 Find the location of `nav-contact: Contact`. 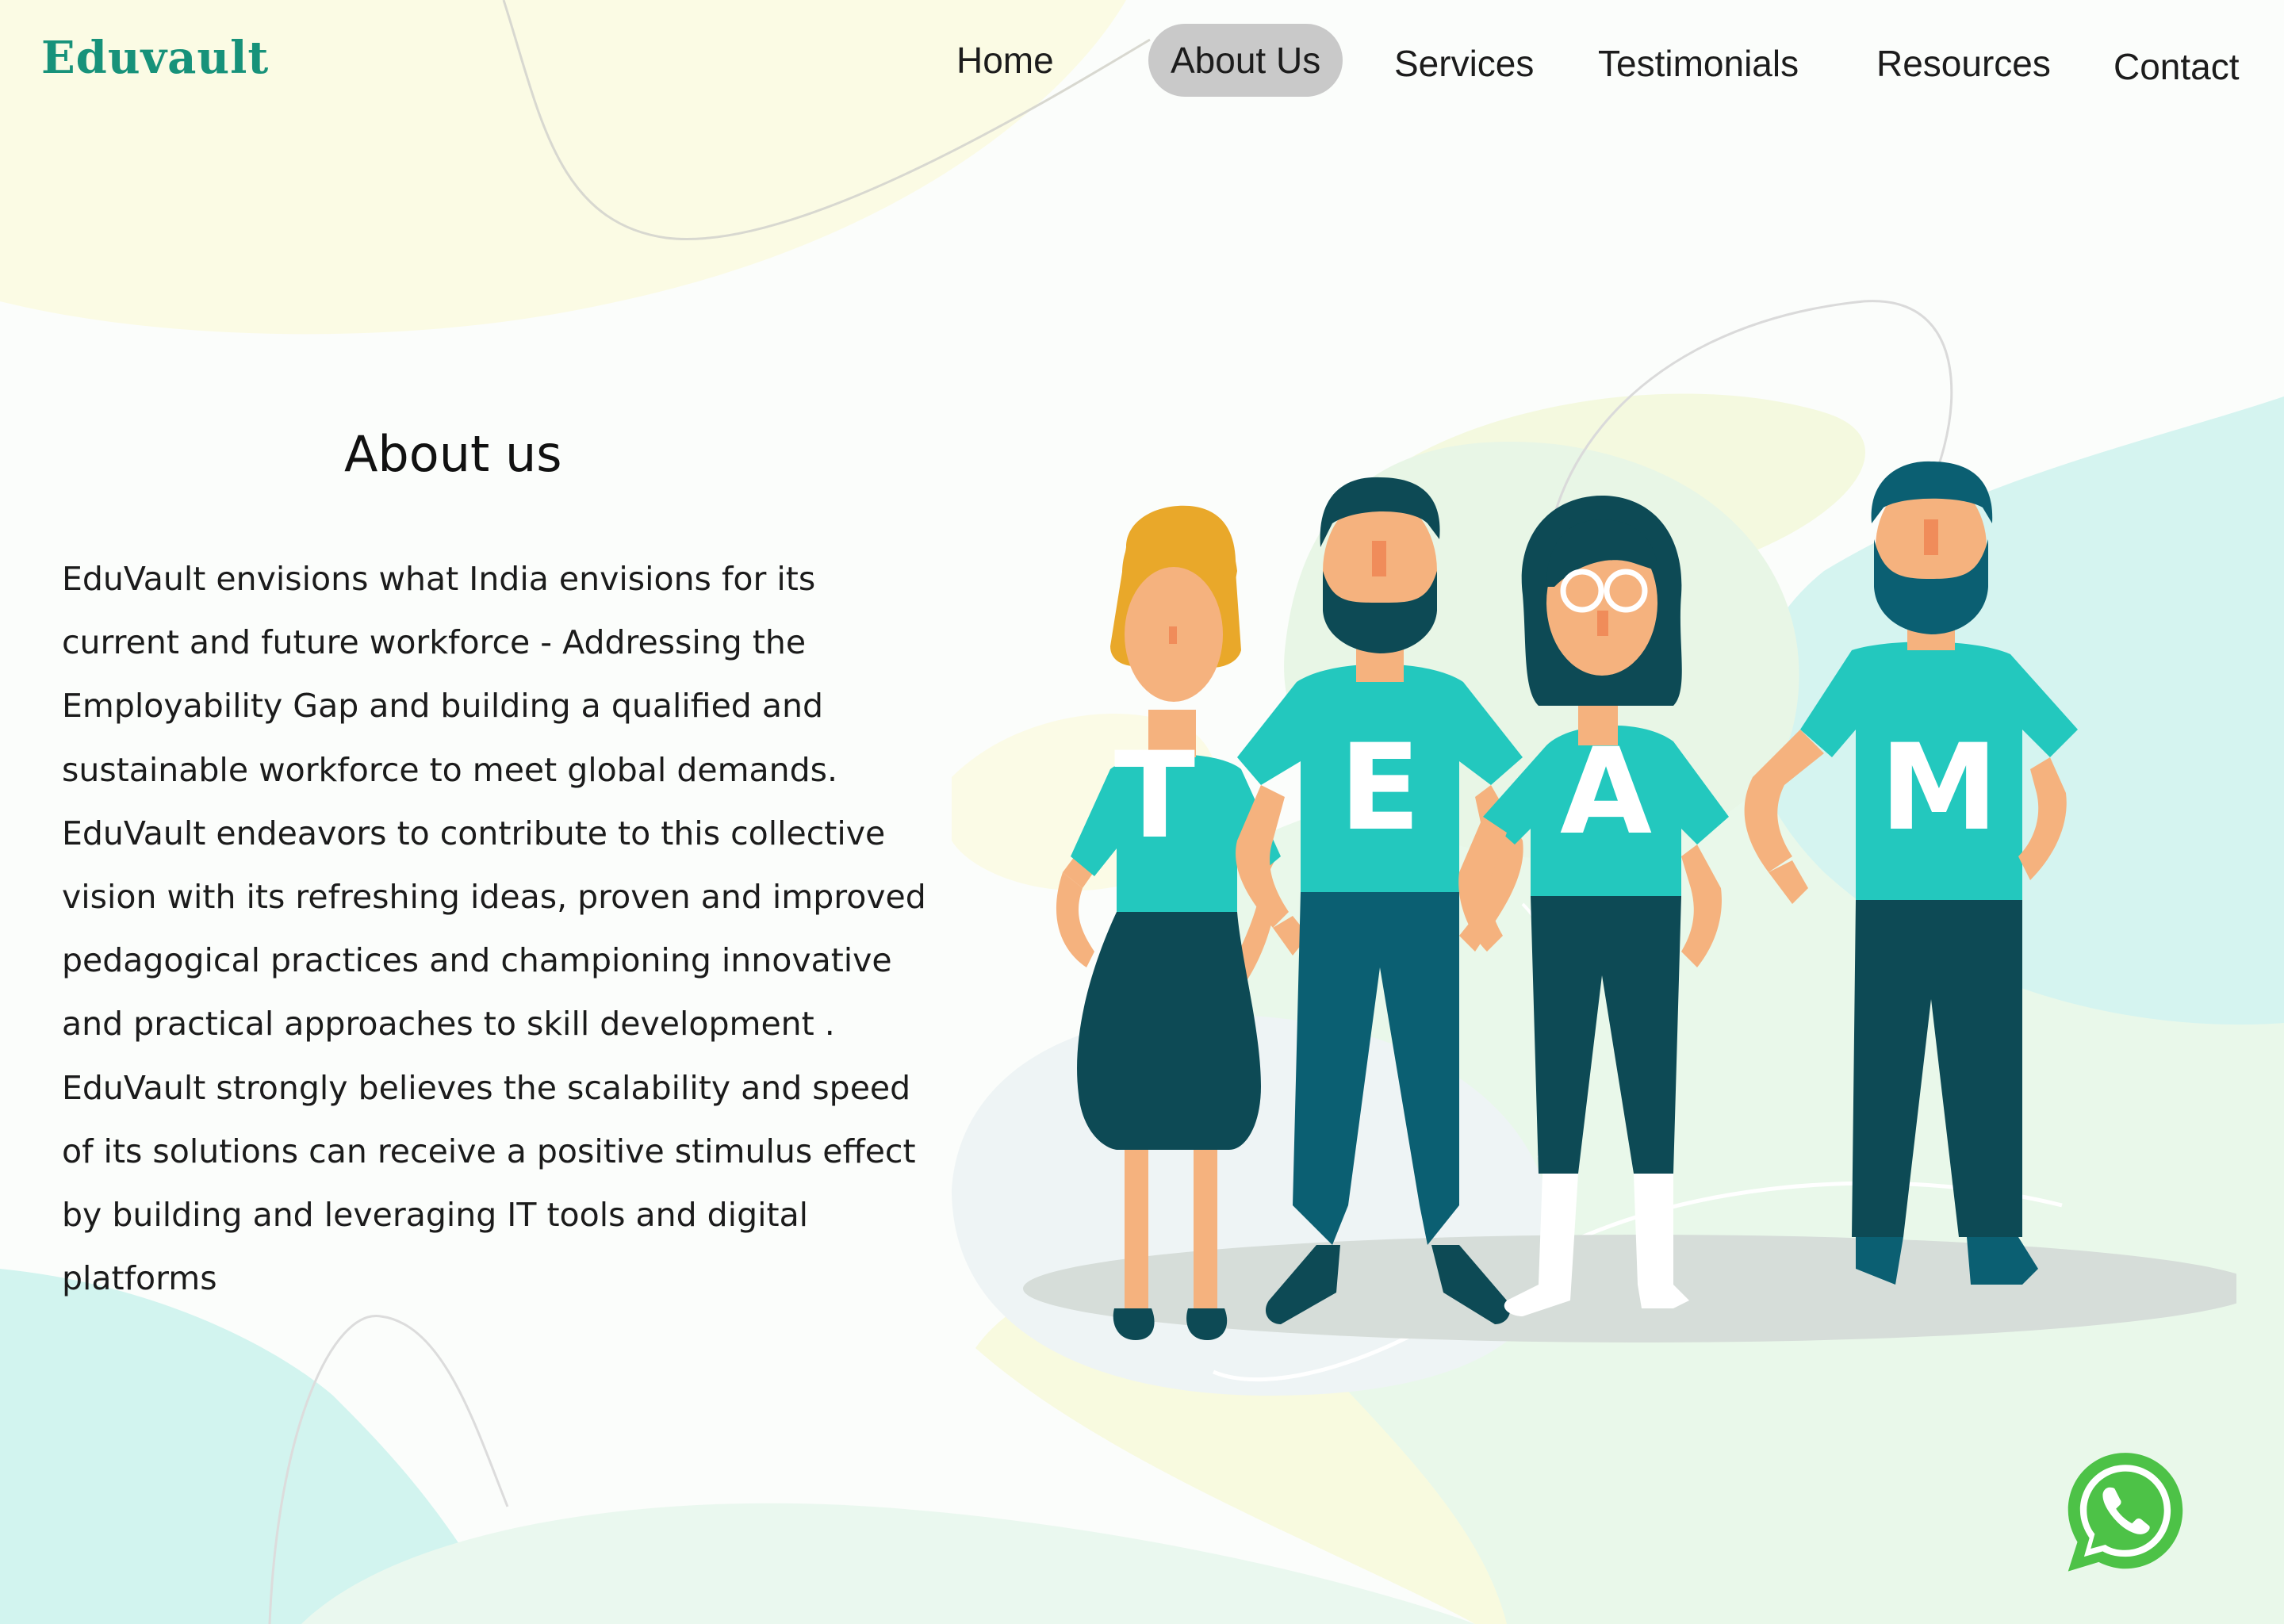

nav-contact: Contact is located at coordinates (2176, 66).